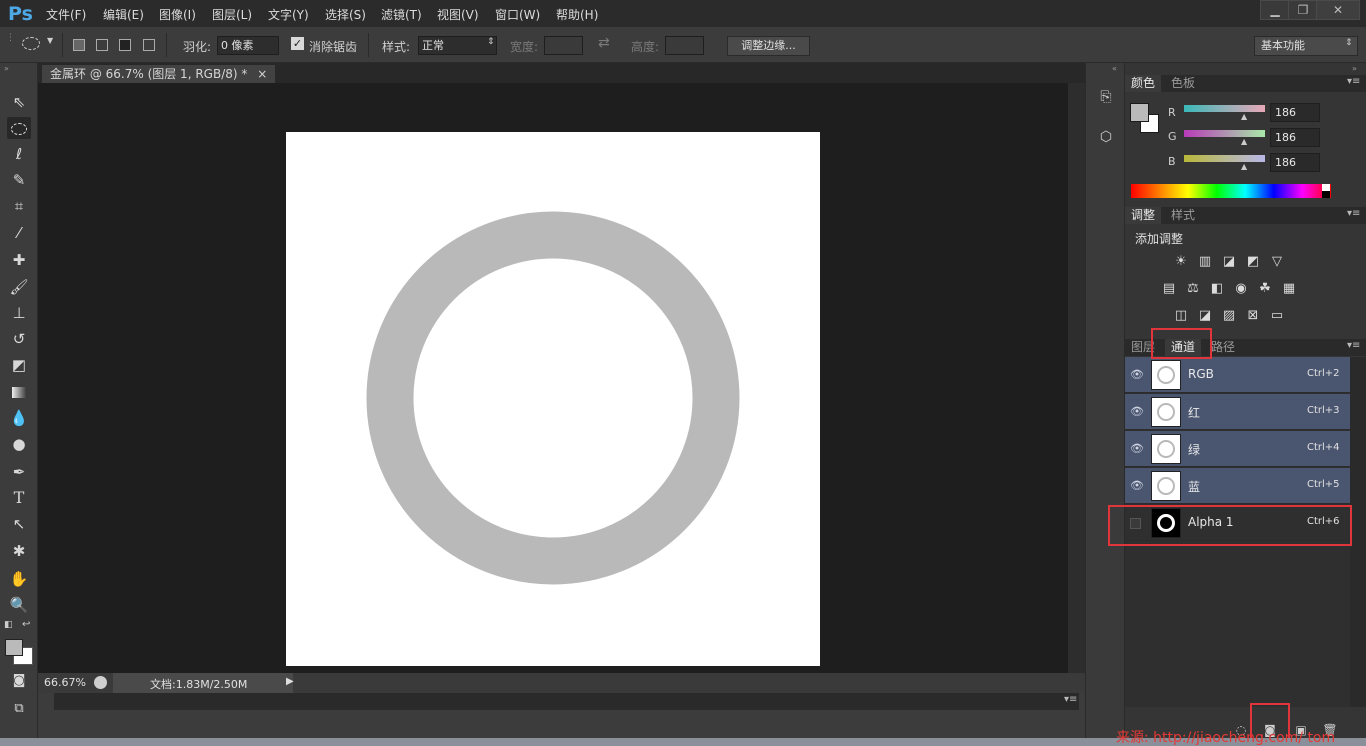 This screenshot has width=1366, height=746. I want to click on collapse-icon: «, so click(1114, 68).